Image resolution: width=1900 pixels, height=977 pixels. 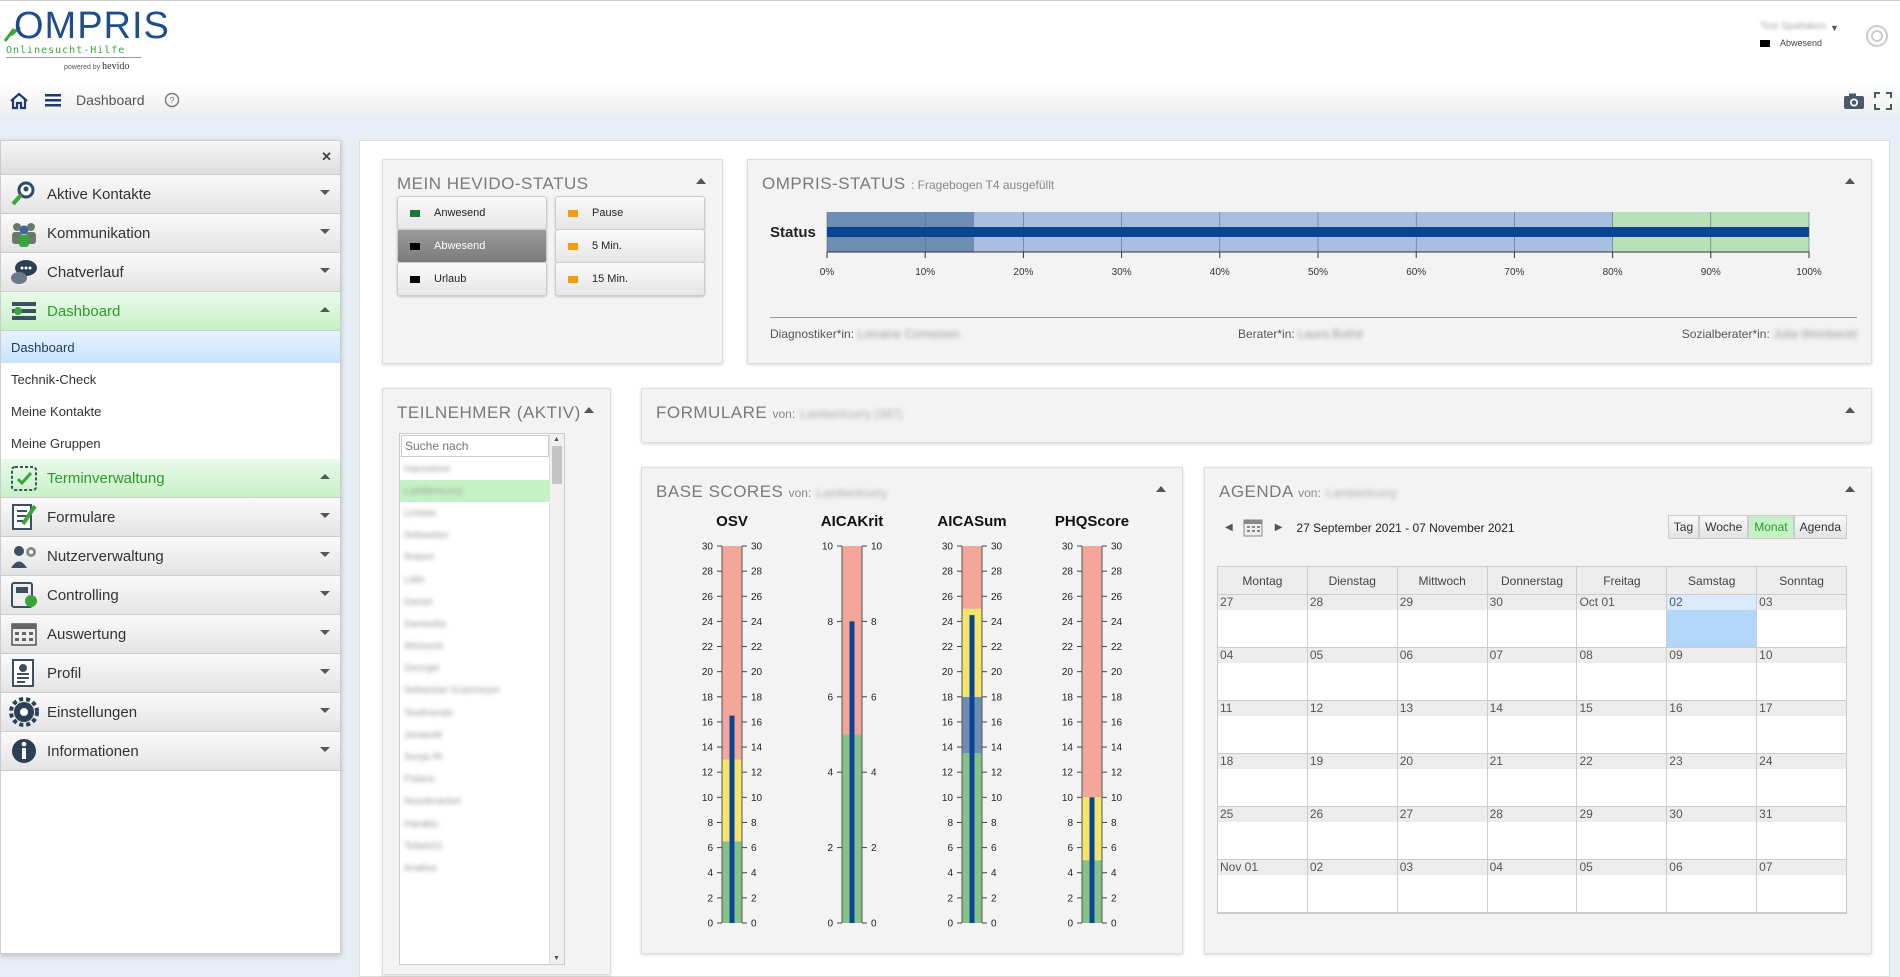 What do you see at coordinates (170, 478) in the screenshot?
I see `sidebar-item-terminverwaltung: Terminverwaltung` at bounding box center [170, 478].